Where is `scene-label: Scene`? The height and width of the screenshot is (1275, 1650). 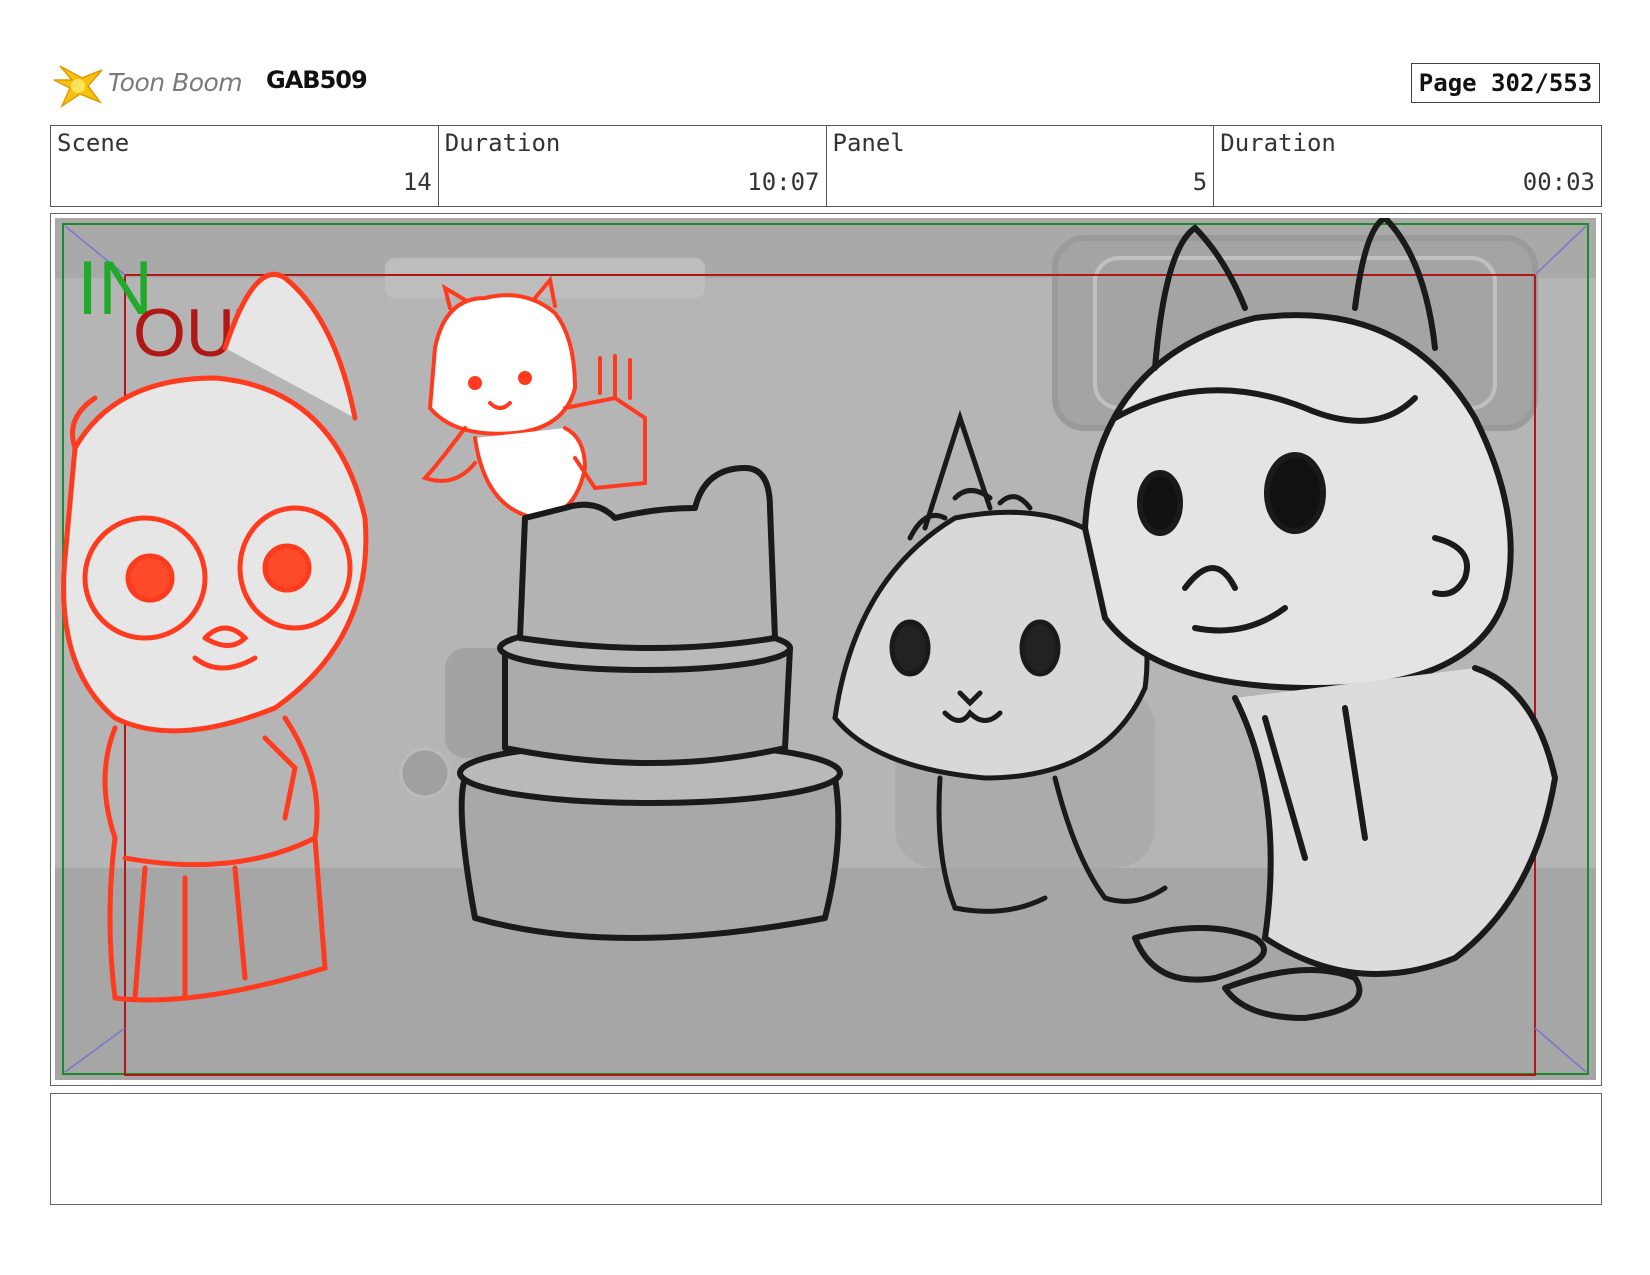 scene-label: Scene is located at coordinates (93, 143).